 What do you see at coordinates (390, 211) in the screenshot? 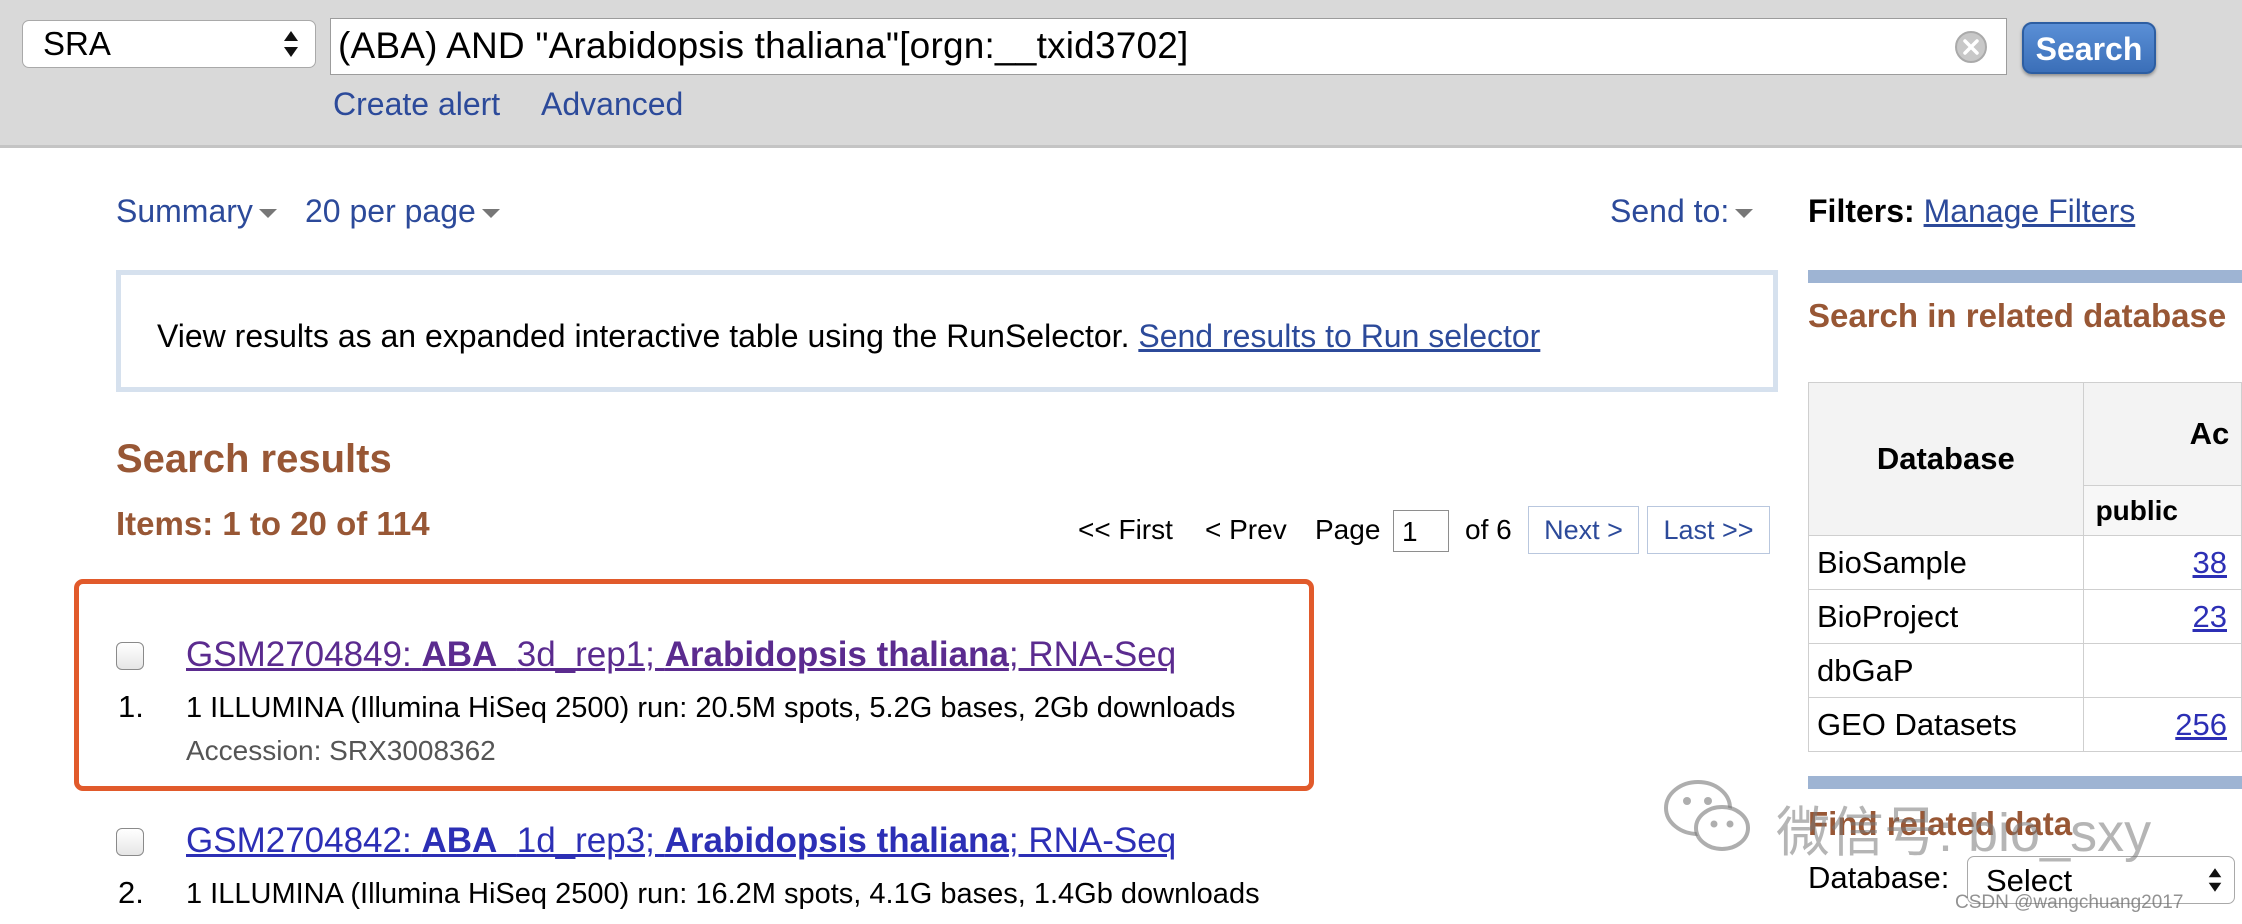
I see `per-page-label: 20 per page` at bounding box center [390, 211].